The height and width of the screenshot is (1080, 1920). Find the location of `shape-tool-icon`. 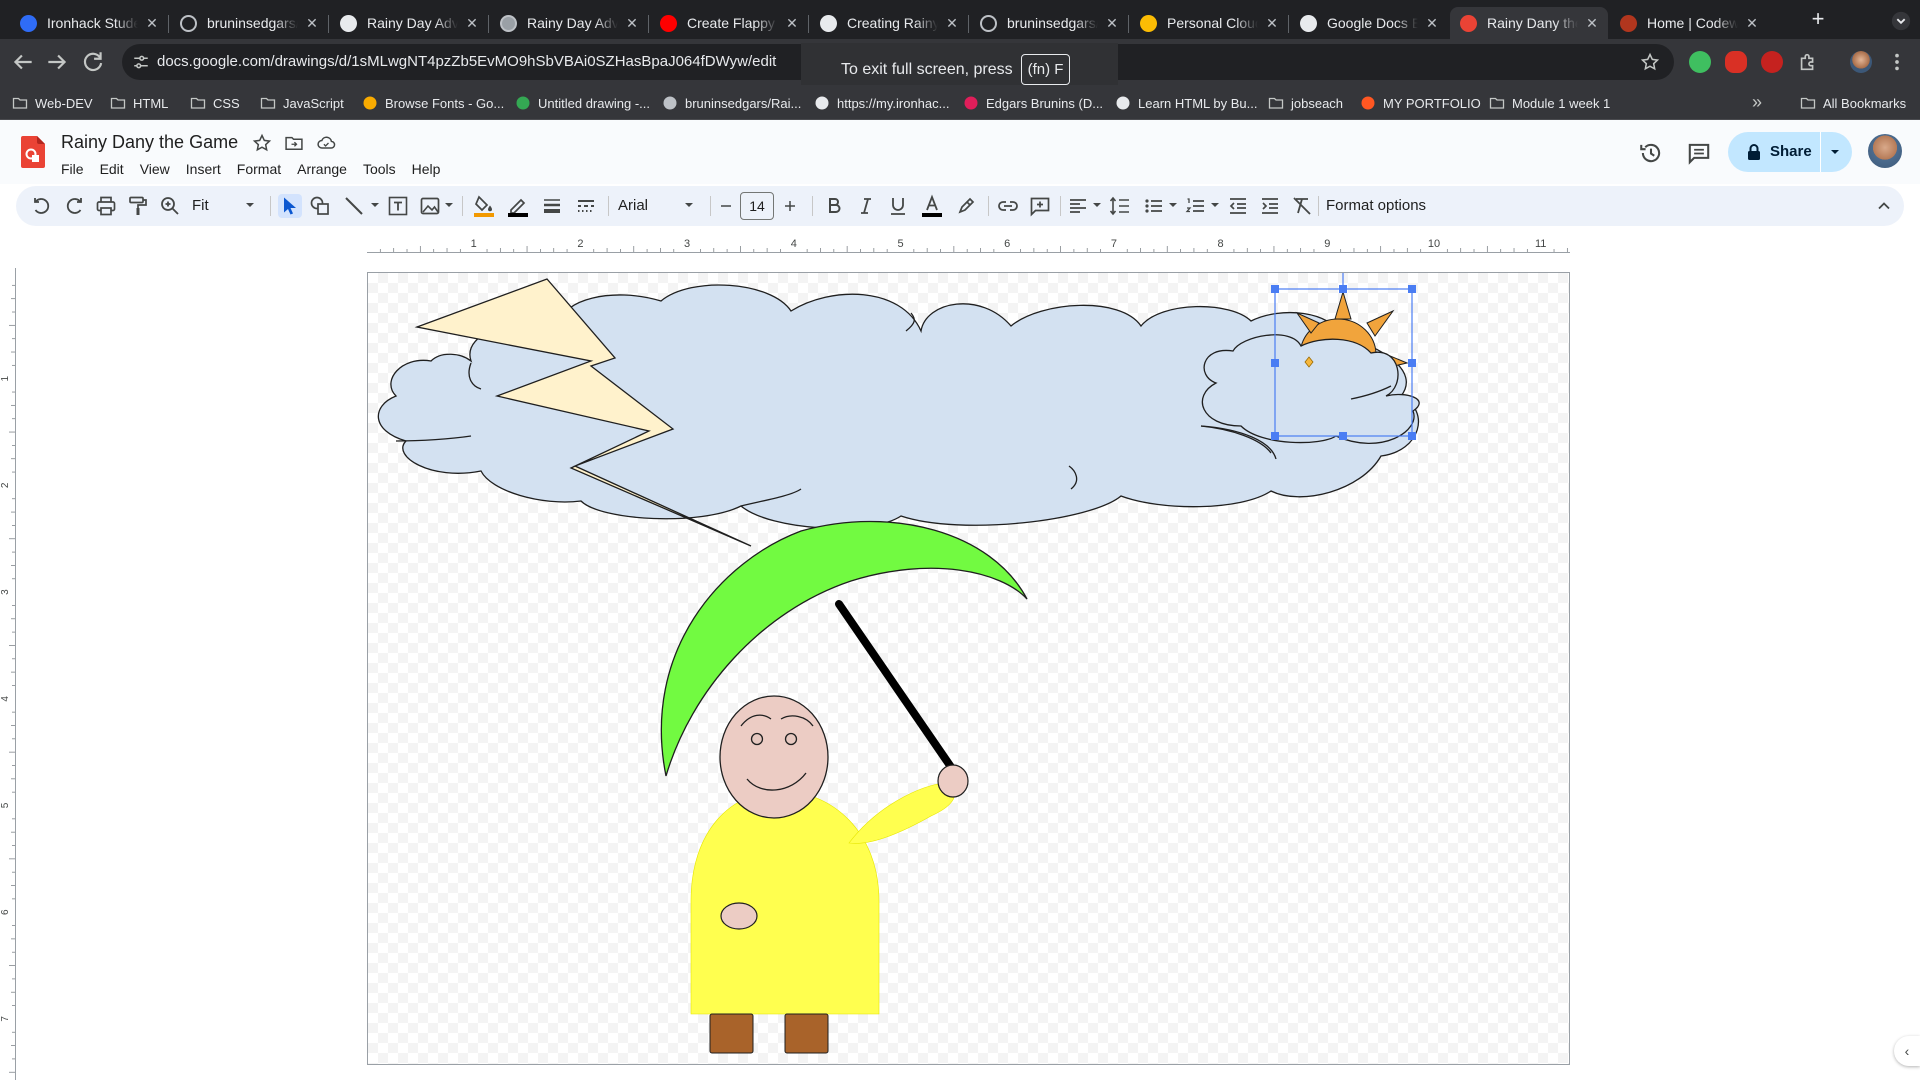

shape-tool-icon is located at coordinates (320, 206).